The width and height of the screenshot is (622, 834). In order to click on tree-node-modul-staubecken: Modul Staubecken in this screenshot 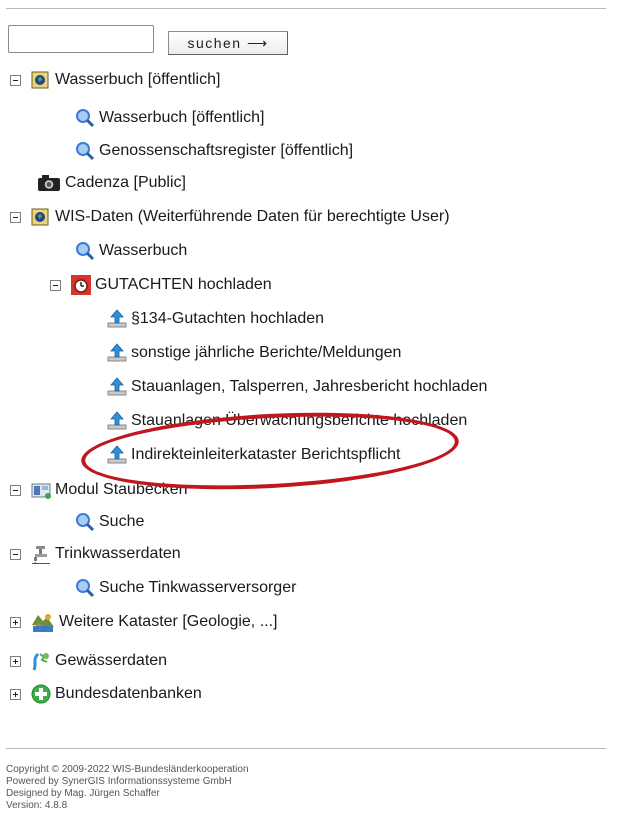, I will do `click(99, 490)`.